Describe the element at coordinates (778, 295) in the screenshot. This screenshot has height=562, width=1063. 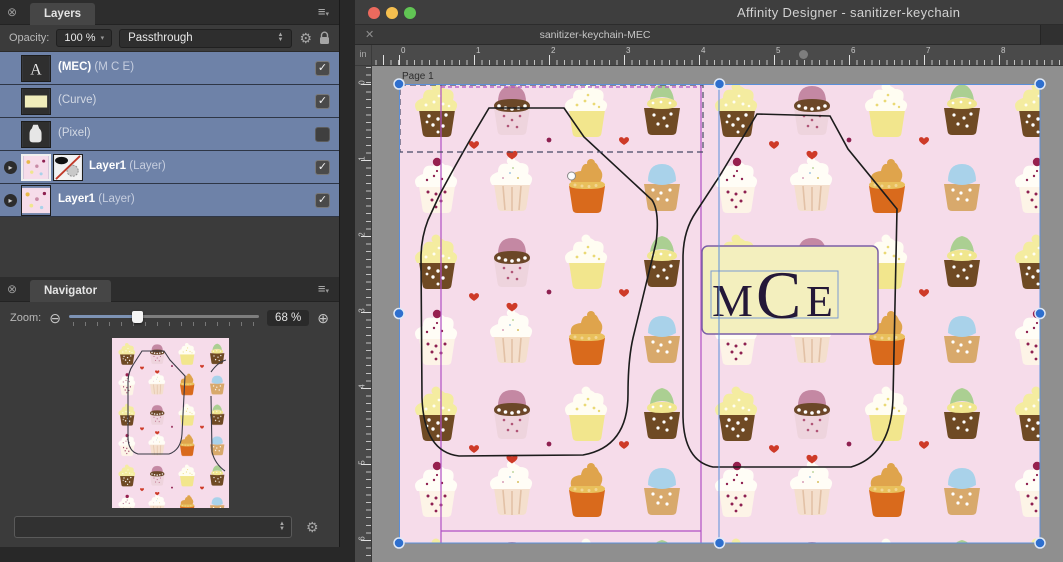
I see `monogram-letter-c: C` at that location.